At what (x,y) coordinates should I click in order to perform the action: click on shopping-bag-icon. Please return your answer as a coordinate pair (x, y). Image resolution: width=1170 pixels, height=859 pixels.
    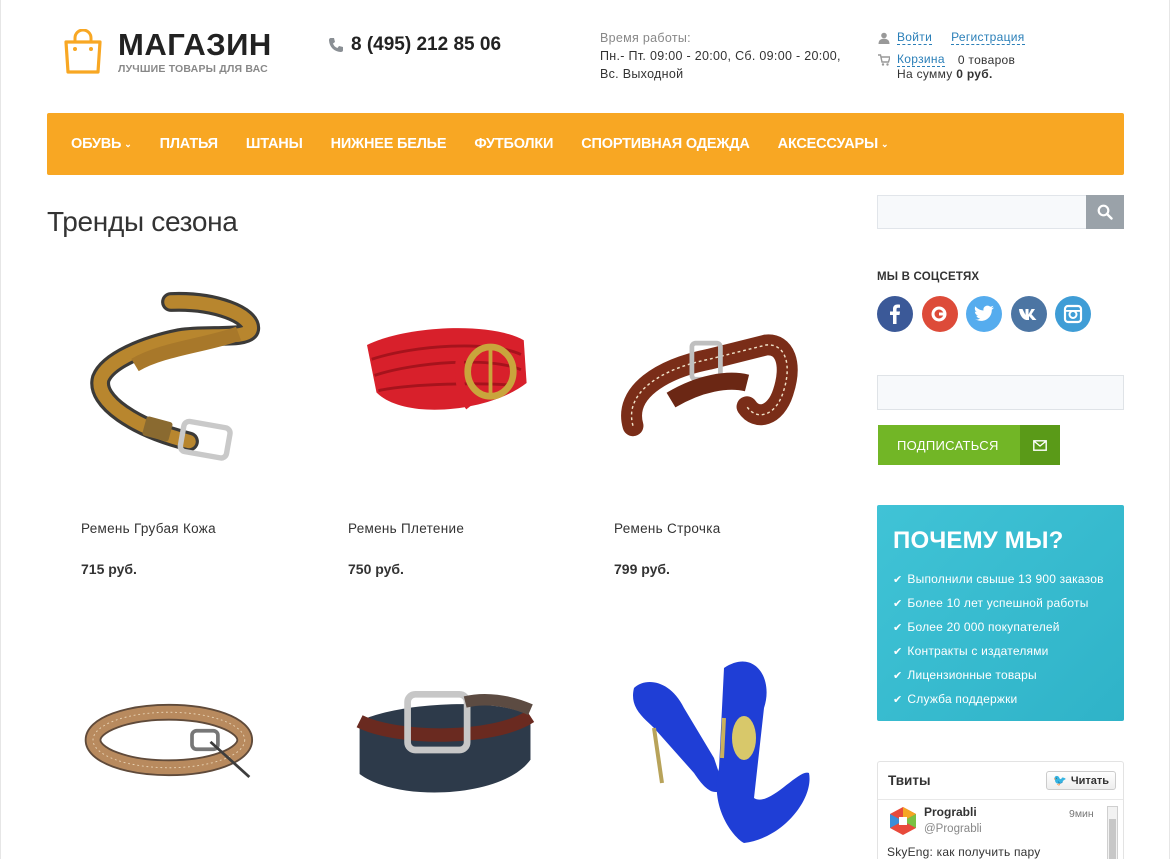
    Looking at the image, I should click on (83, 51).